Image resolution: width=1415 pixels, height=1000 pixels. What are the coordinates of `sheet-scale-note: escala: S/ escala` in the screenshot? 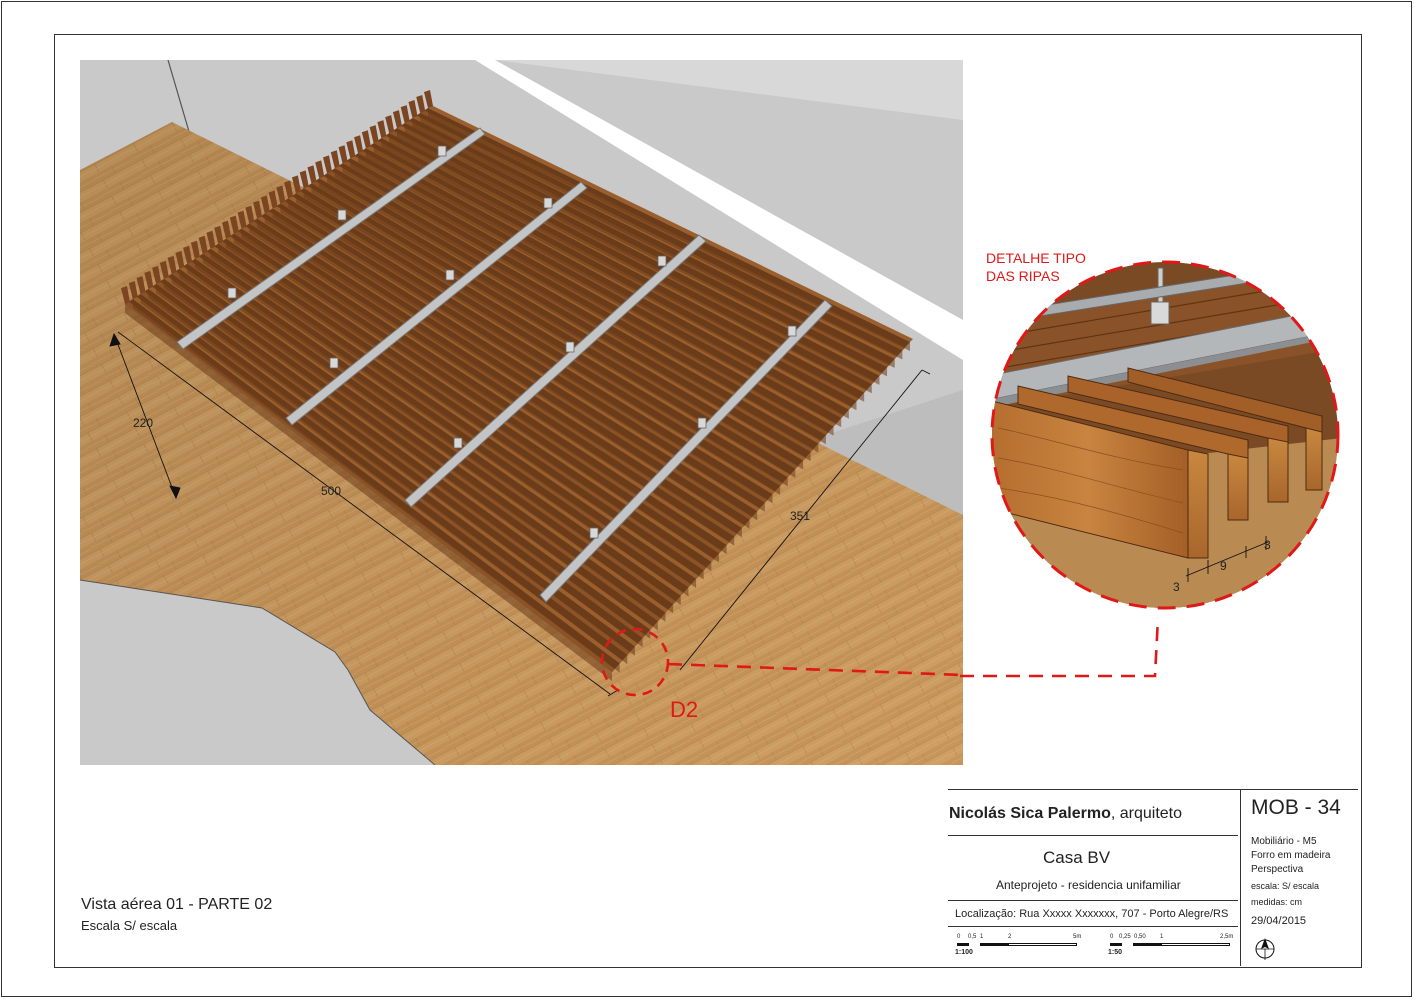 It's located at (1285, 886).